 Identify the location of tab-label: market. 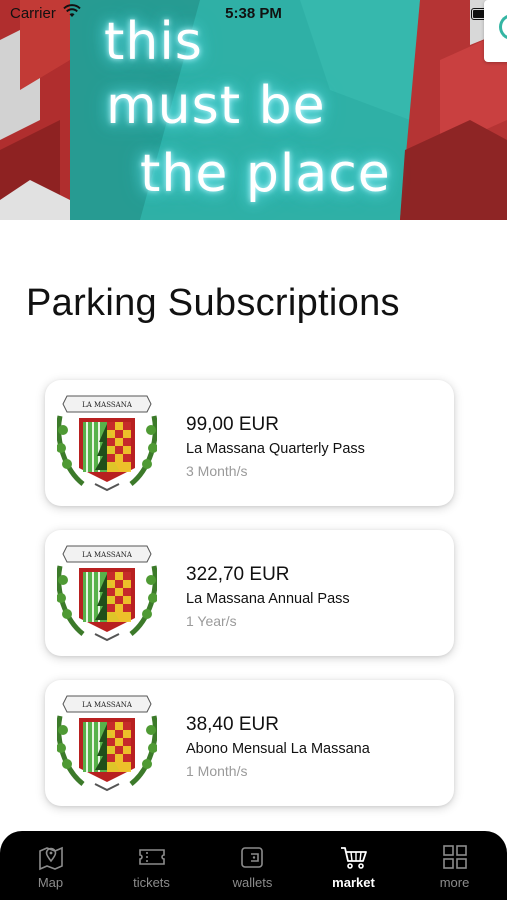
(353, 882).